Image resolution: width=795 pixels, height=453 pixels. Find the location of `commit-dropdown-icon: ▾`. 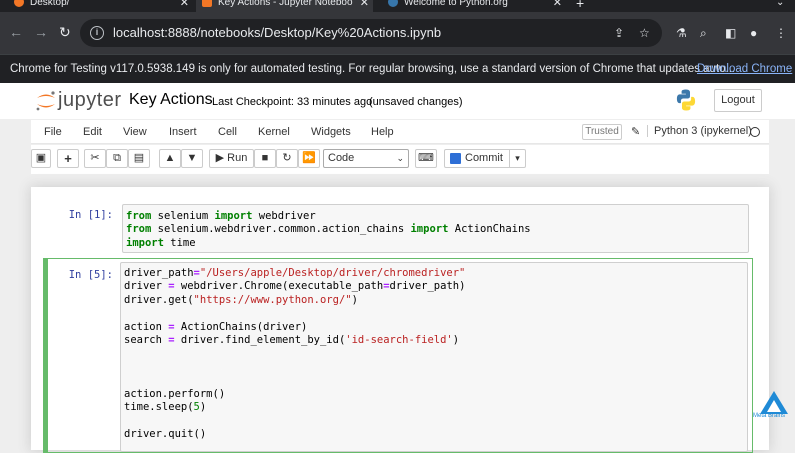

commit-dropdown-icon: ▾ is located at coordinates (518, 158).